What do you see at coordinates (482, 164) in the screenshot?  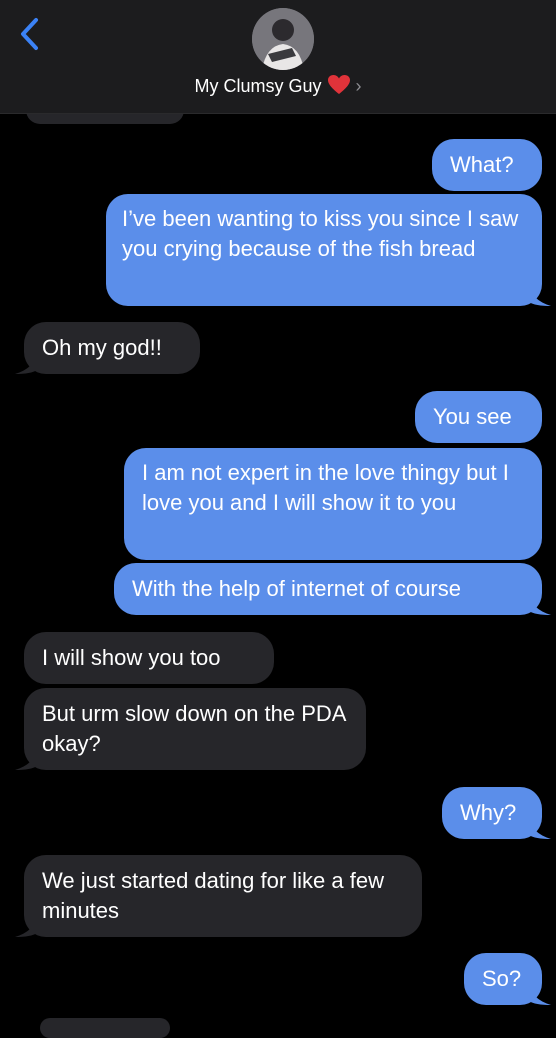 I see `message-text: What?` at bounding box center [482, 164].